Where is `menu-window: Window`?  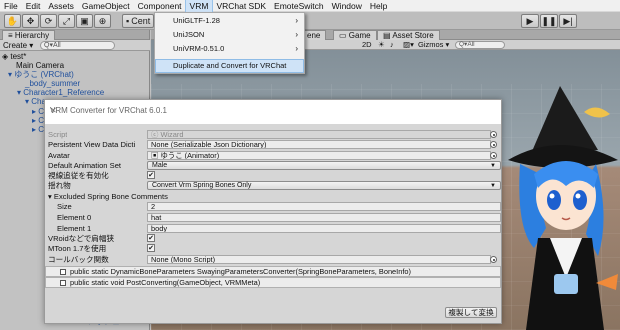 menu-window: Window is located at coordinates (347, 6).